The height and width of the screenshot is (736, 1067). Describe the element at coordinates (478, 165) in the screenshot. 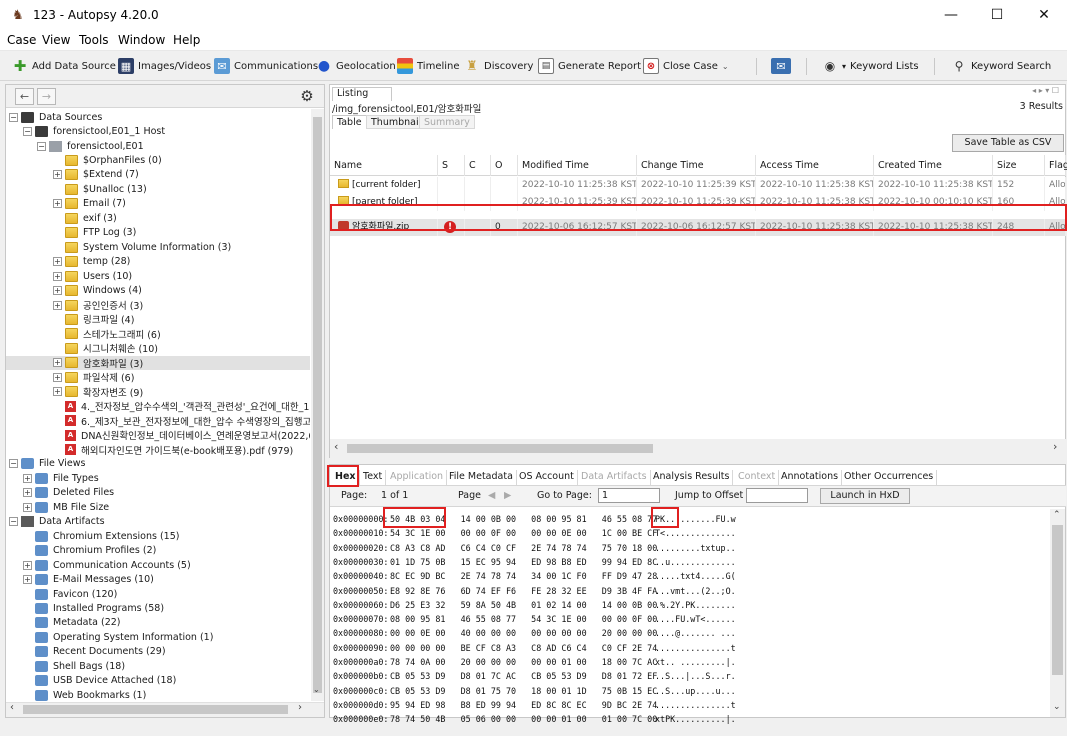

I see `column-header-c: C` at that location.